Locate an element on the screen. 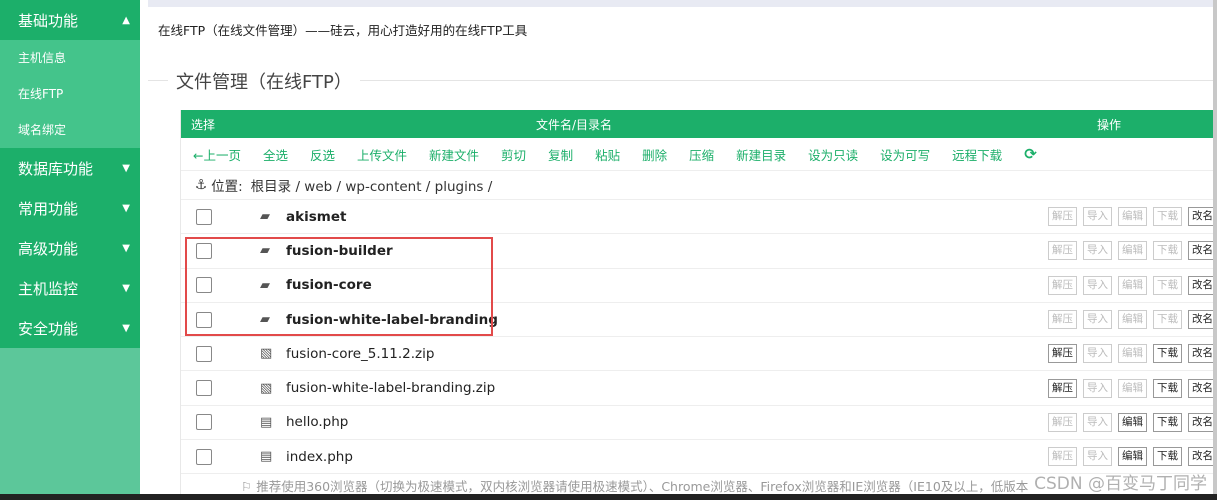 The width and height of the screenshot is (1217, 500). sidebar-item-domain: 域名绑定 is located at coordinates (70, 130).